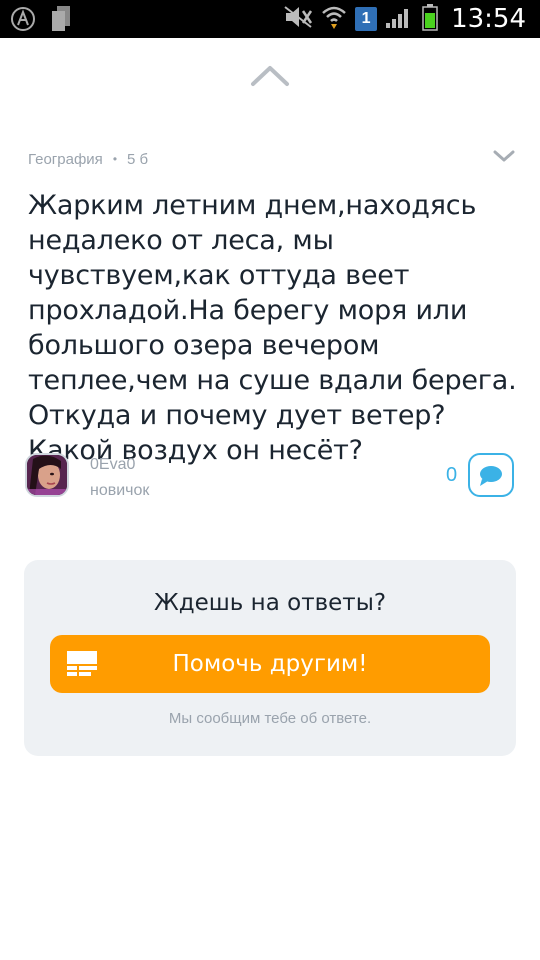 Image resolution: width=540 pixels, height=960 pixels. What do you see at coordinates (112, 465) in the screenshot?
I see `author-name: 0Eva0` at bounding box center [112, 465].